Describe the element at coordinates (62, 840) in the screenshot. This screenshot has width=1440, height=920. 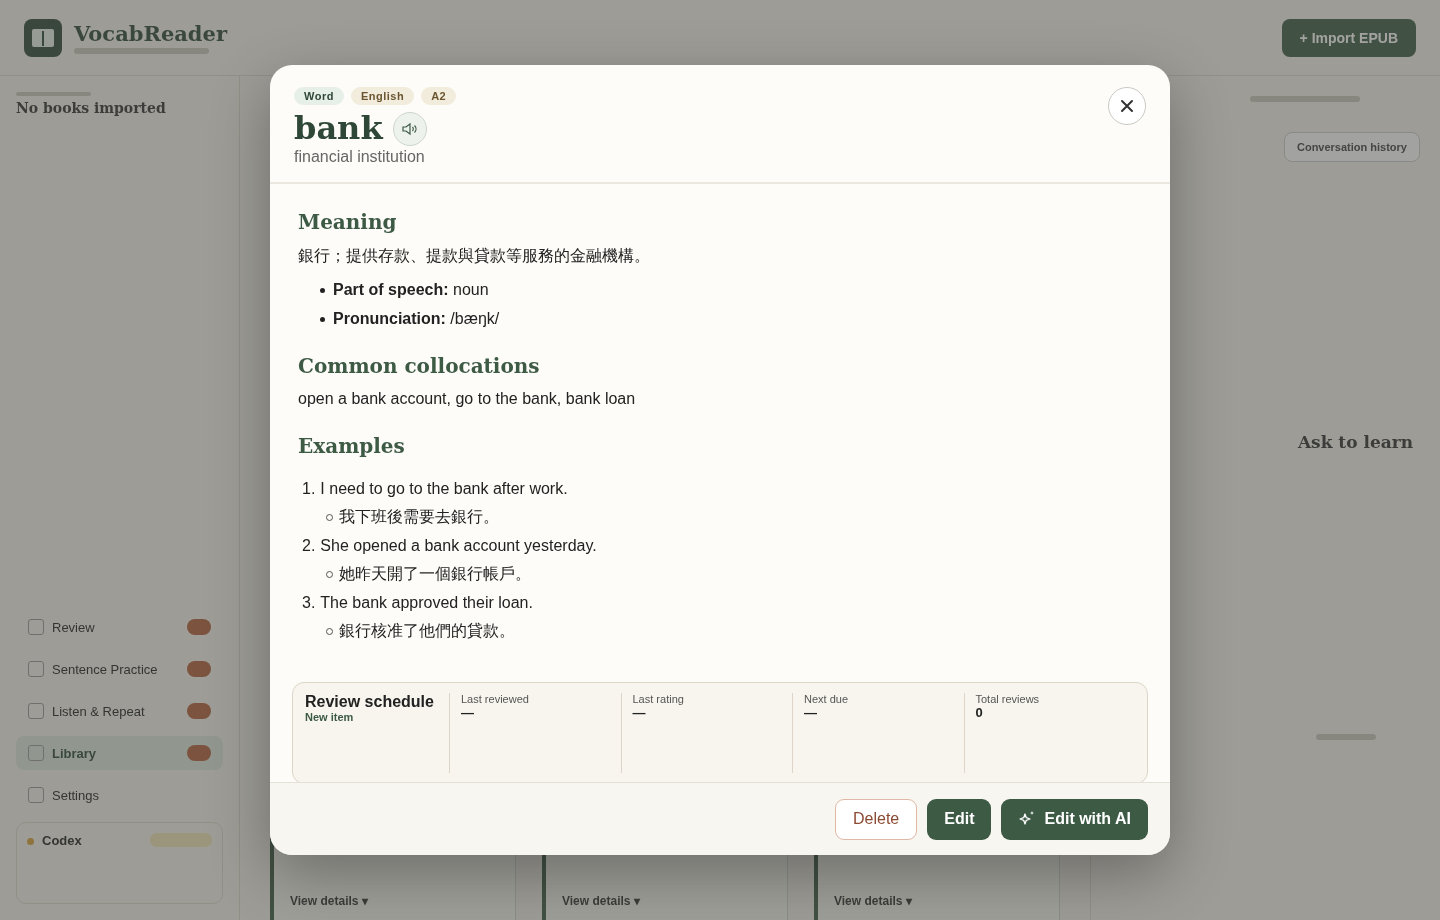
I see `codex-title: Codex` at that location.